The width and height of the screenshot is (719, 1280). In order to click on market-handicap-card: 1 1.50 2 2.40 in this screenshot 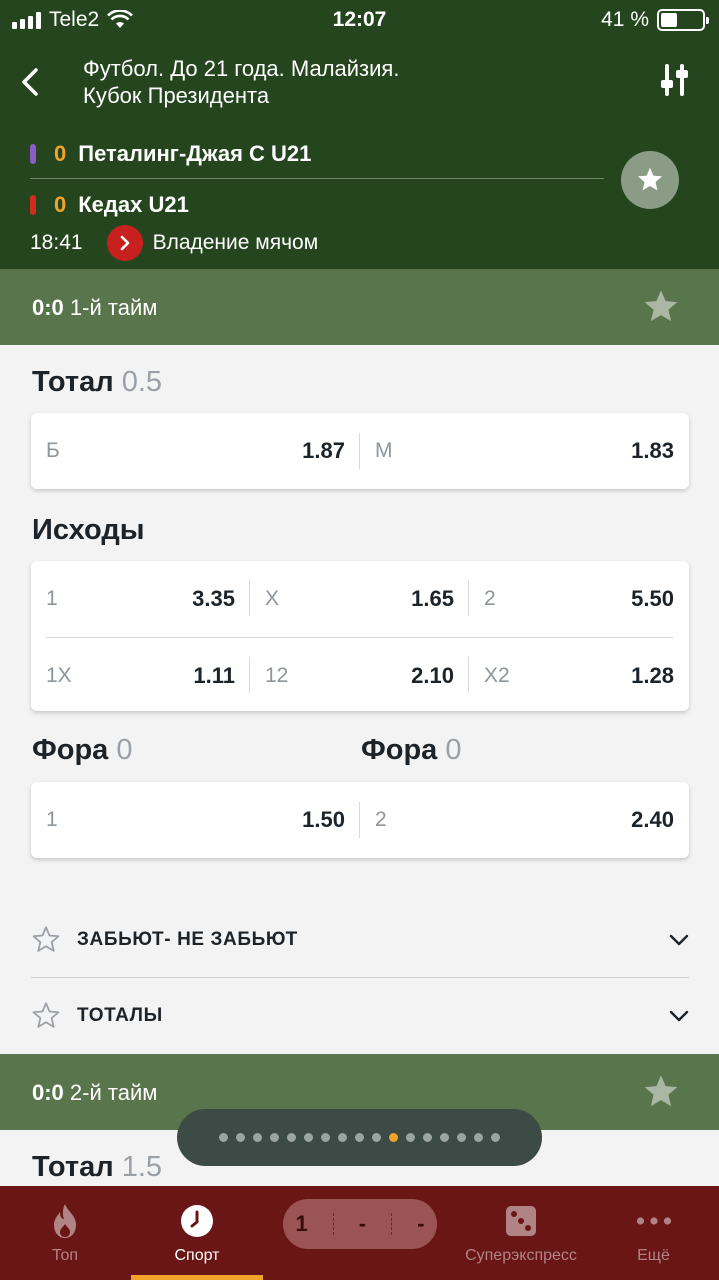, I will do `click(360, 820)`.